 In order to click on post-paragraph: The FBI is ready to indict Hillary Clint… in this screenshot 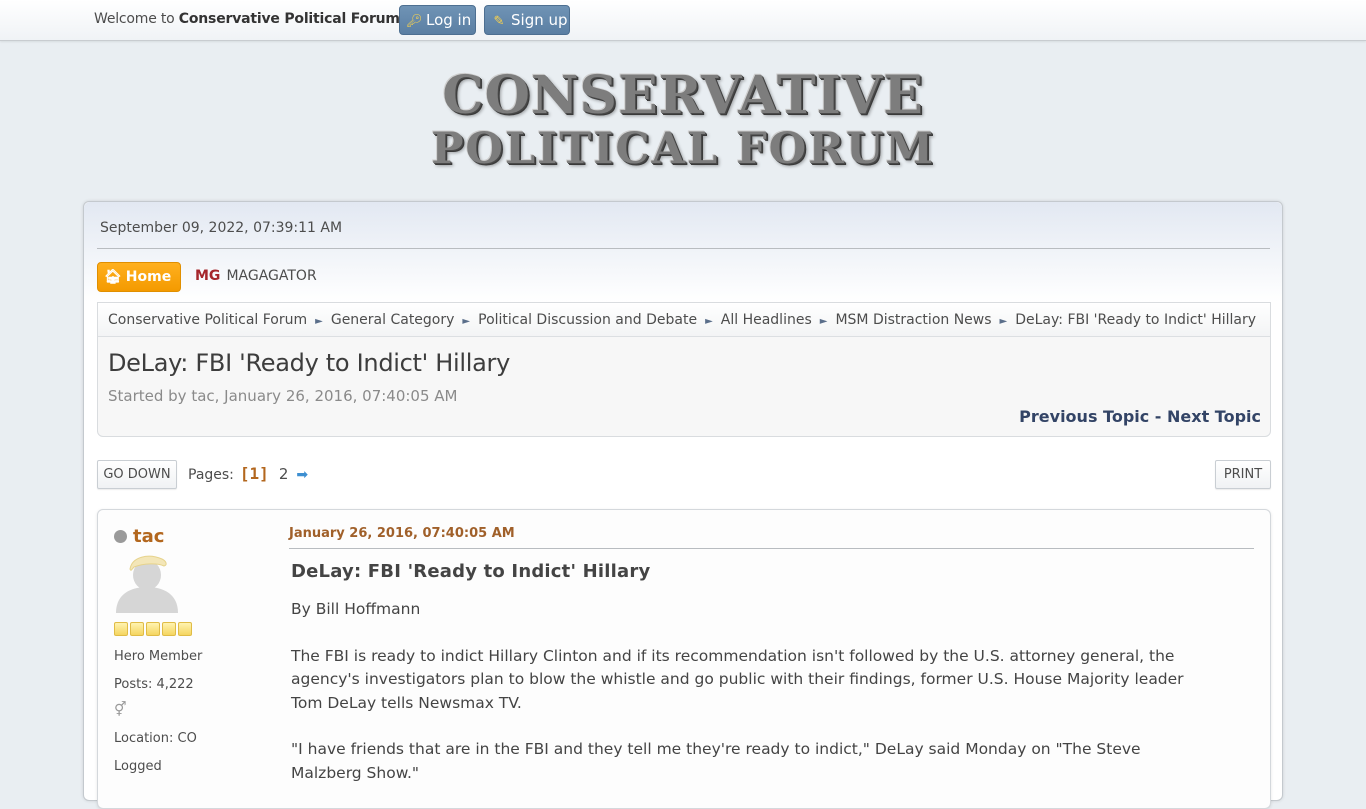, I will do `click(737, 679)`.